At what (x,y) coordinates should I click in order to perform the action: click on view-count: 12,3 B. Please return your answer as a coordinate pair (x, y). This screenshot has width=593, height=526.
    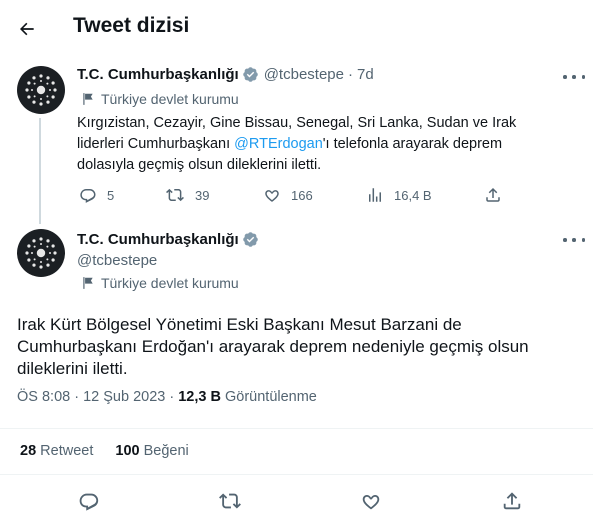
    Looking at the image, I should click on (199, 397).